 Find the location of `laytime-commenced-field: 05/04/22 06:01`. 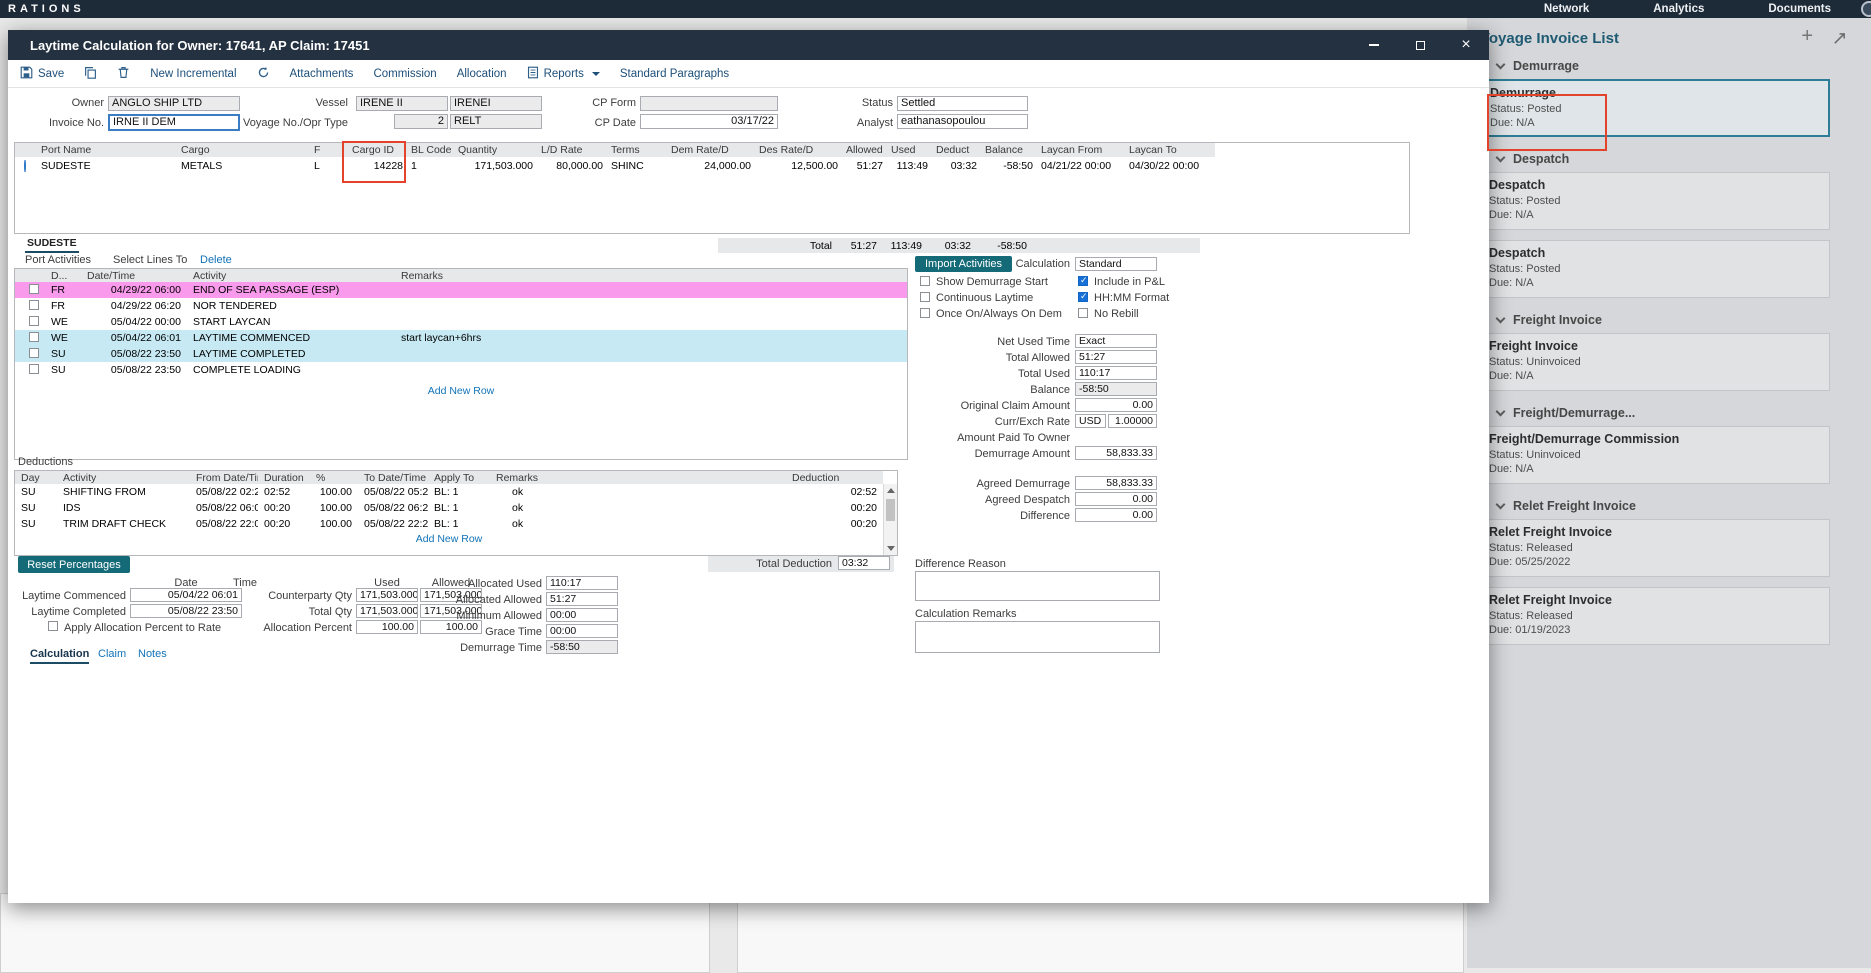

laytime-commenced-field: 05/04/22 06:01 is located at coordinates (186, 595).